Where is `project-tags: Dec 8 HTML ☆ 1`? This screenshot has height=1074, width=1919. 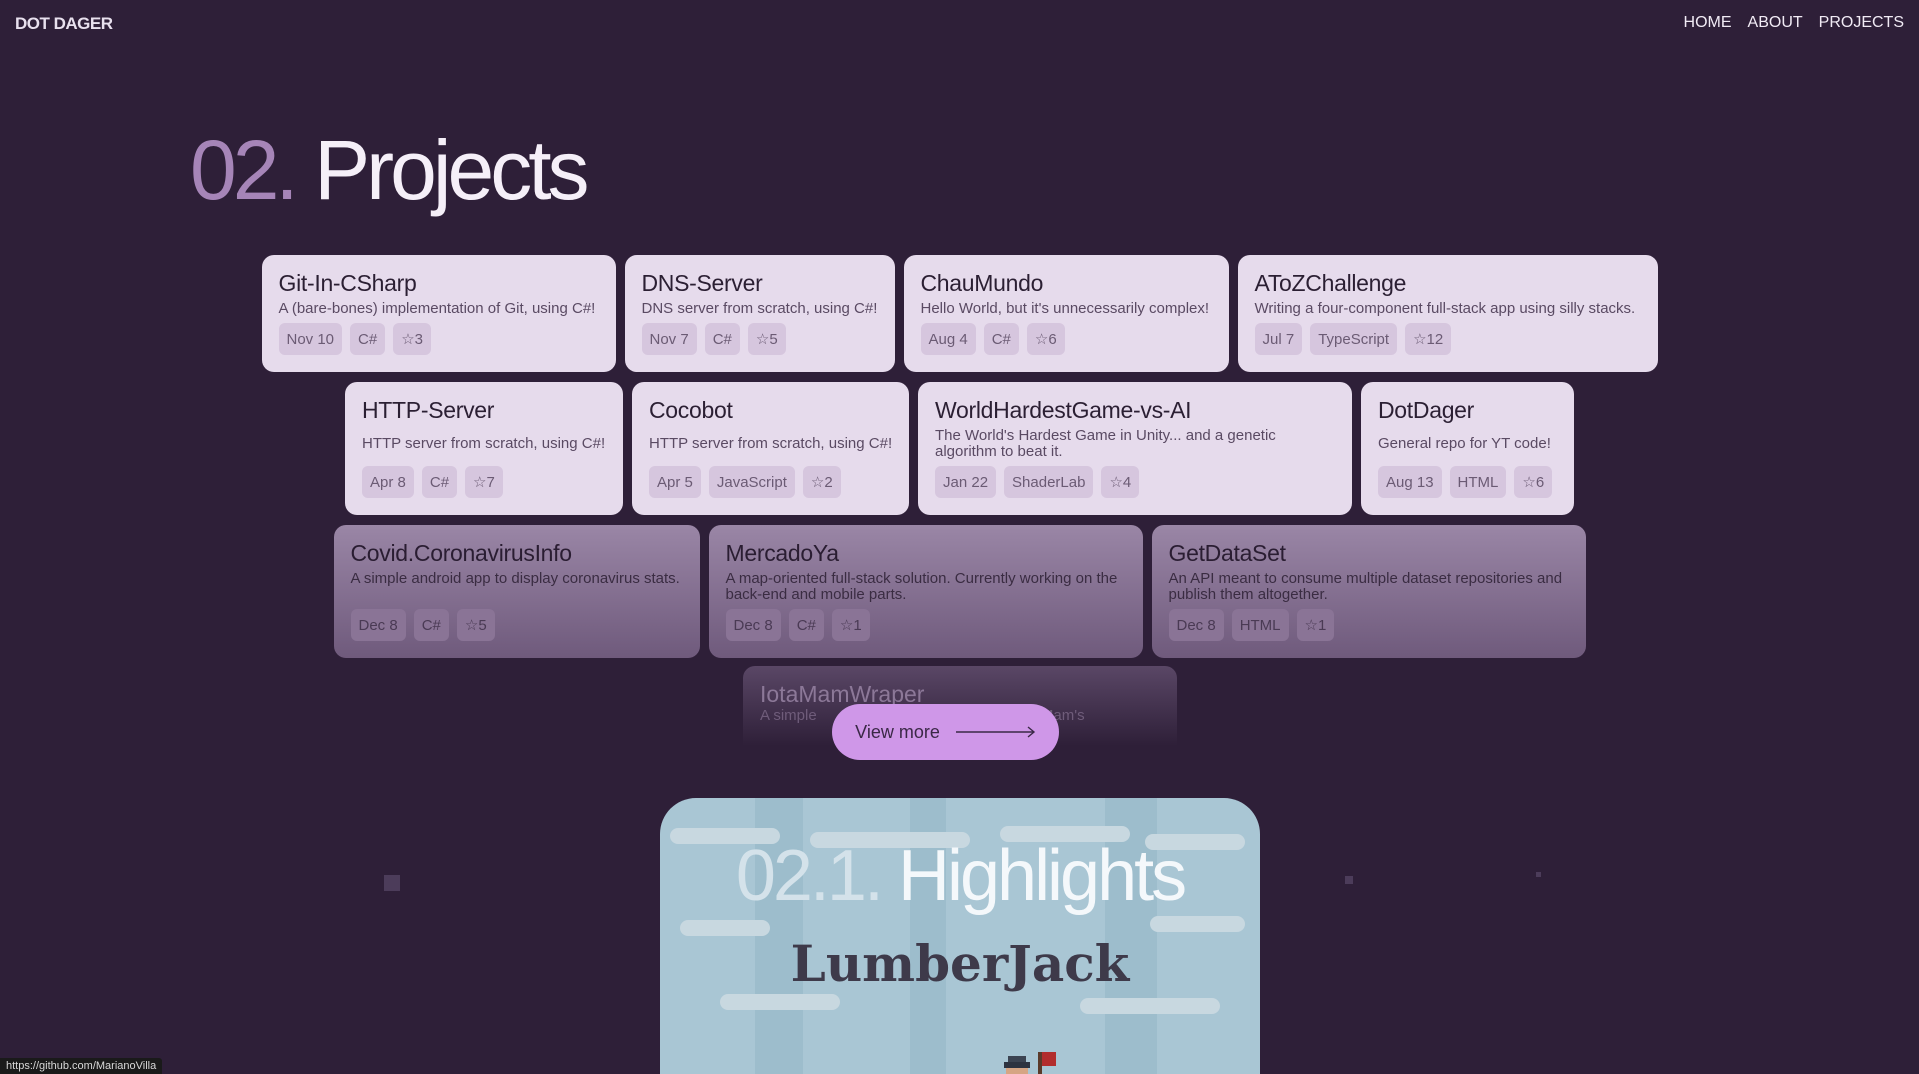
project-tags: Dec 8 HTML ☆ 1 is located at coordinates (1251, 625).